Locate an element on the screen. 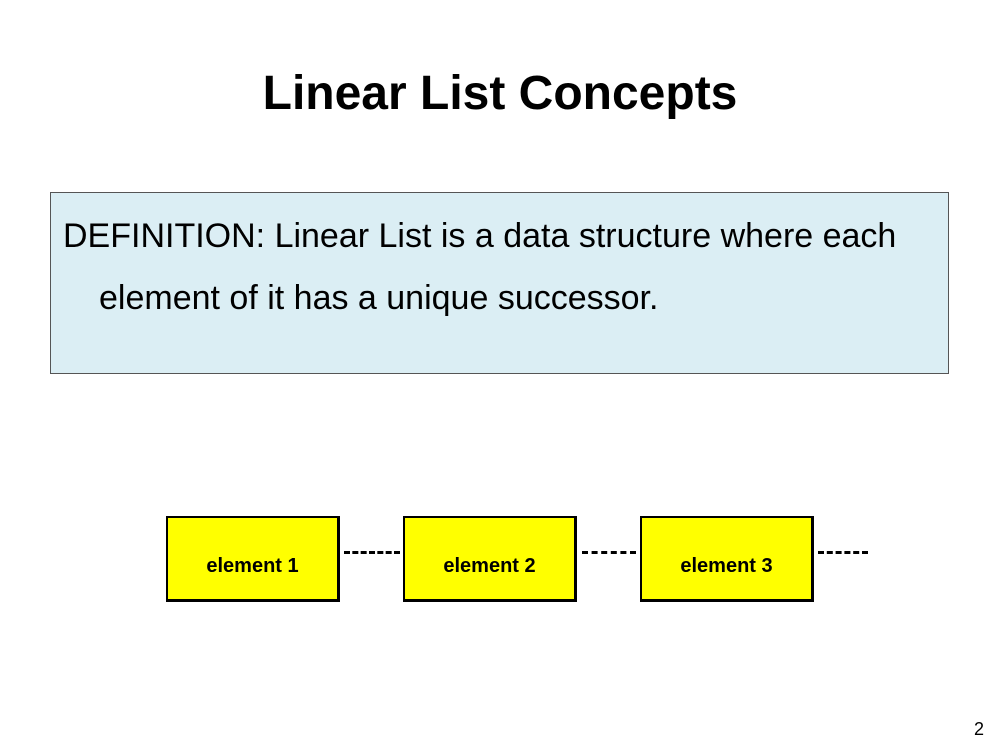 The width and height of the screenshot is (1000, 750). slide-title: Linear List Concepts is located at coordinates (500, 93).